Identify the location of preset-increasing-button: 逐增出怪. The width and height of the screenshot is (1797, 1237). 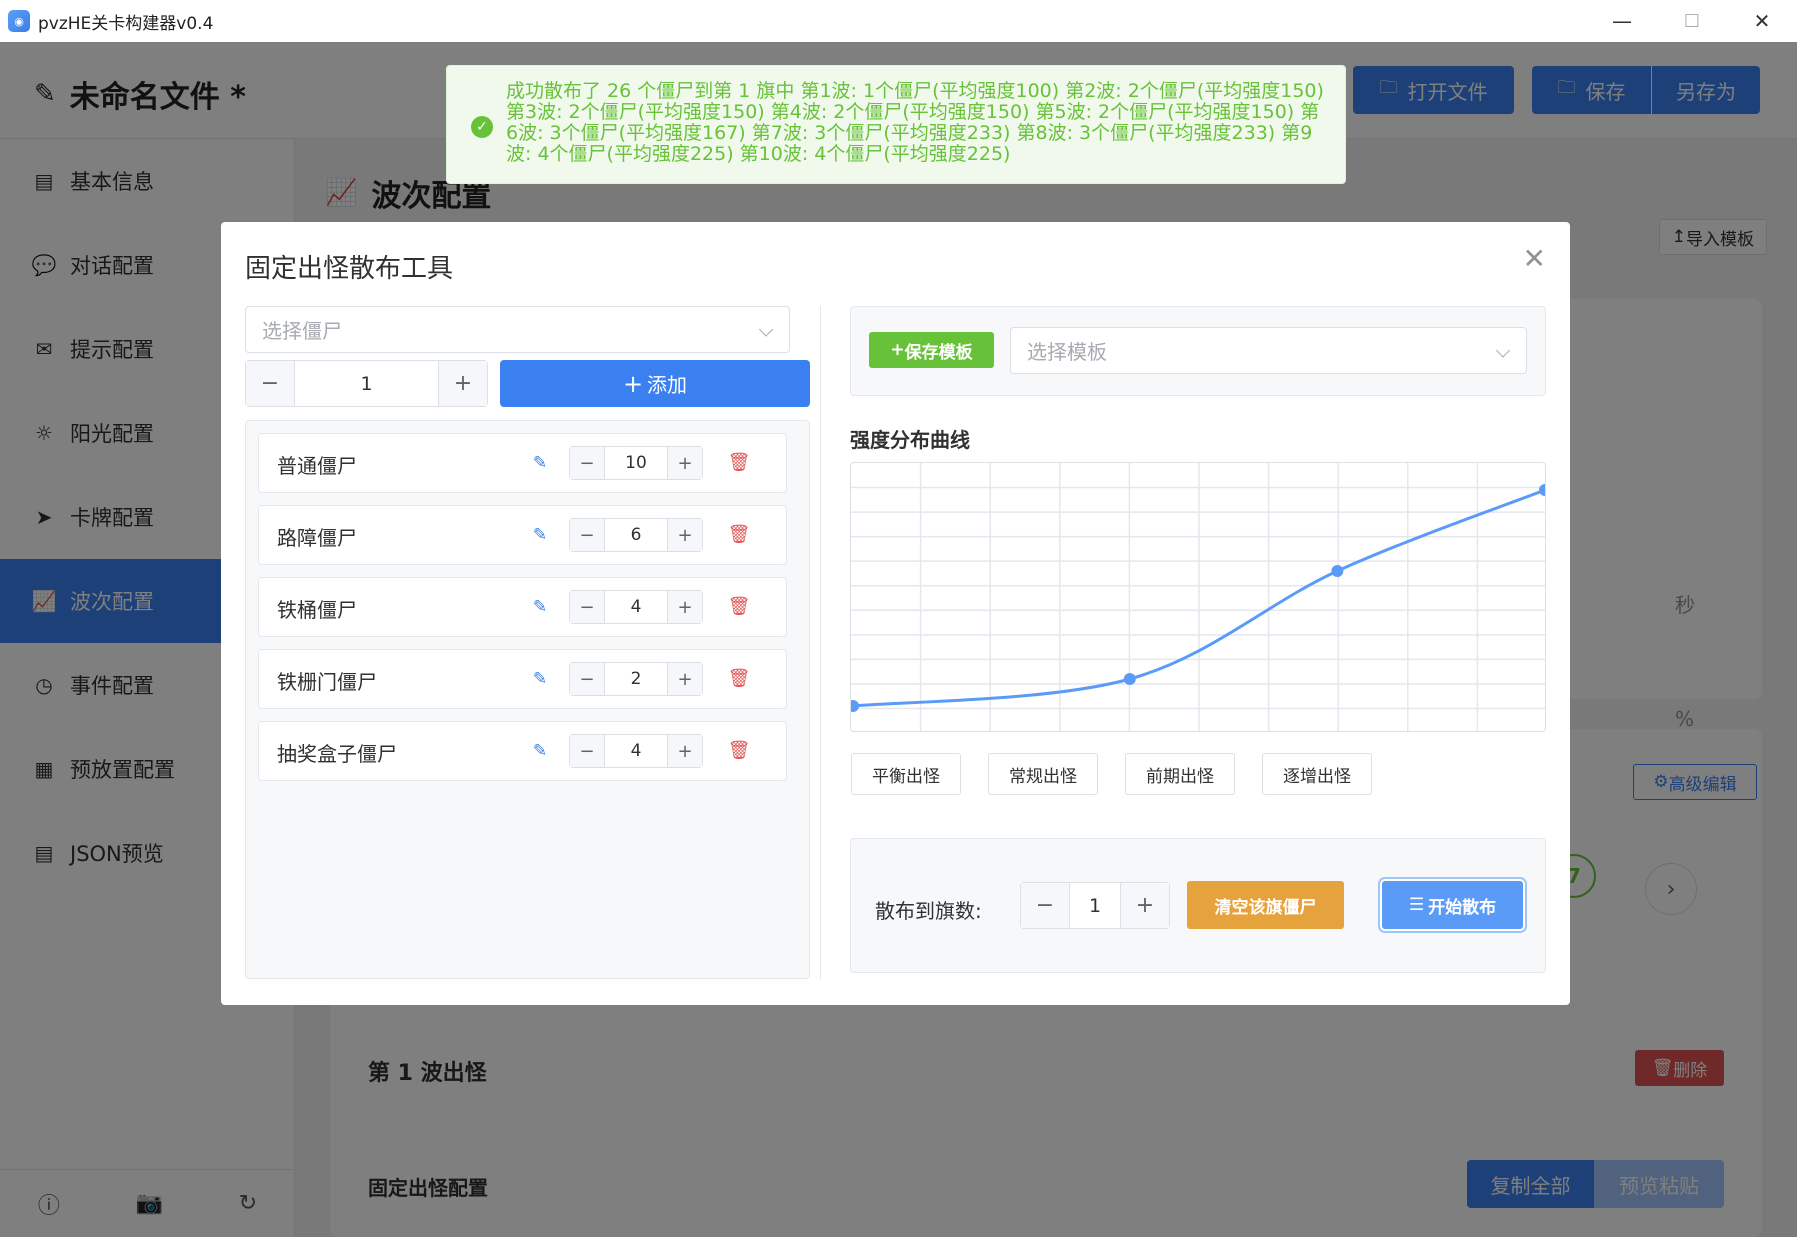
(1317, 774).